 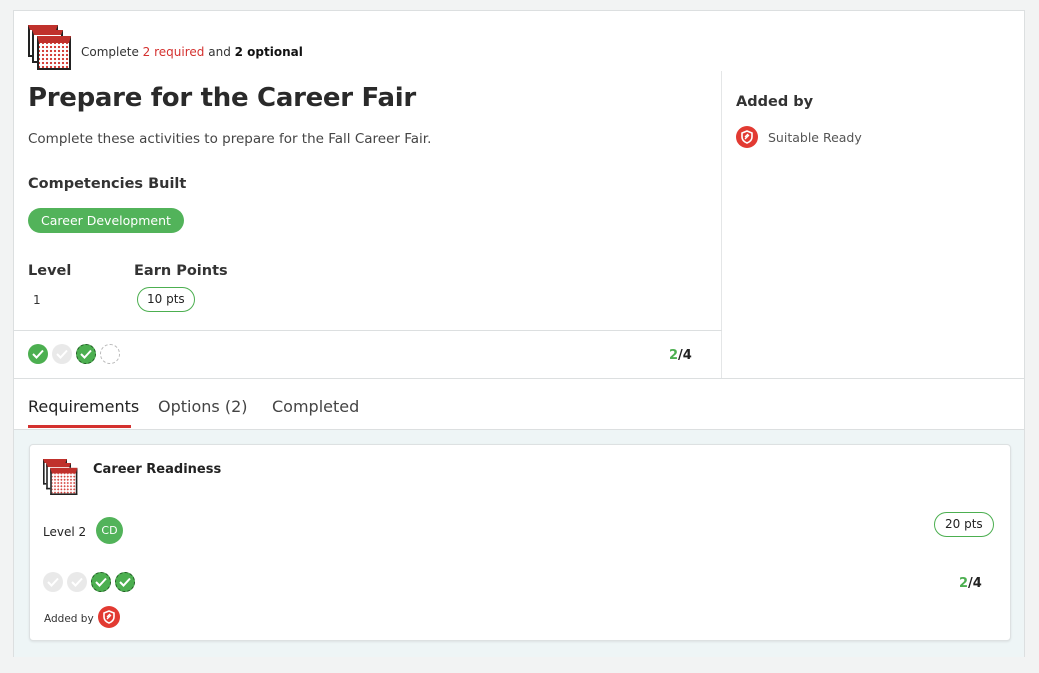 What do you see at coordinates (37, 300) in the screenshot?
I see `level-value: 1` at bounding box center [37, 300].